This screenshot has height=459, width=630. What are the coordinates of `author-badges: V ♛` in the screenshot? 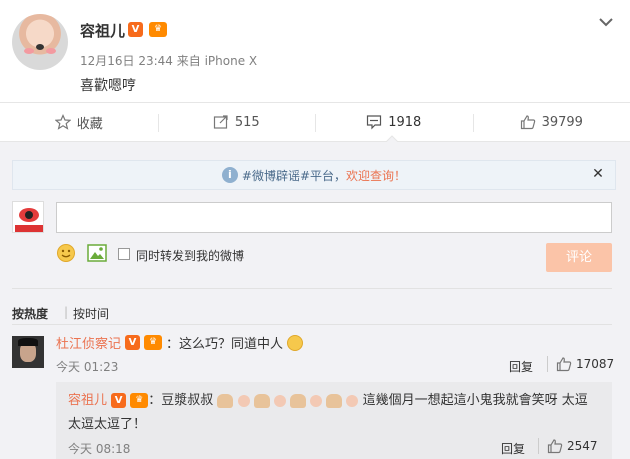 It's located at (147, 29).